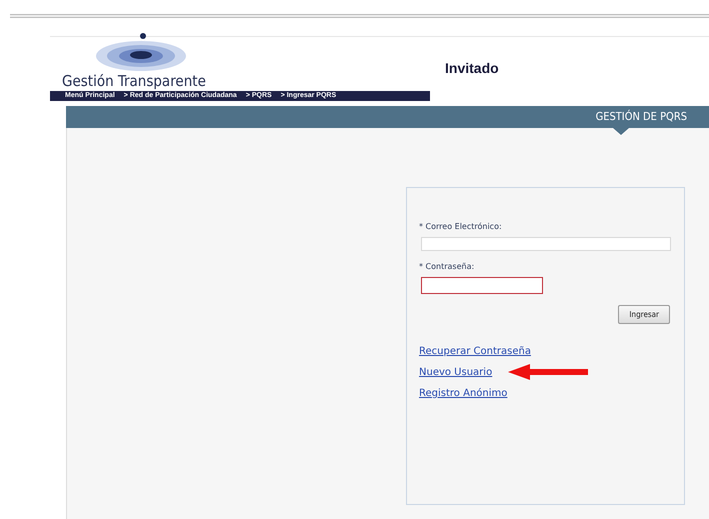 Image resolution: width=709 pixels, height=519 pixels. I want to click on link: Registro Anónimo, so click(463, 393).